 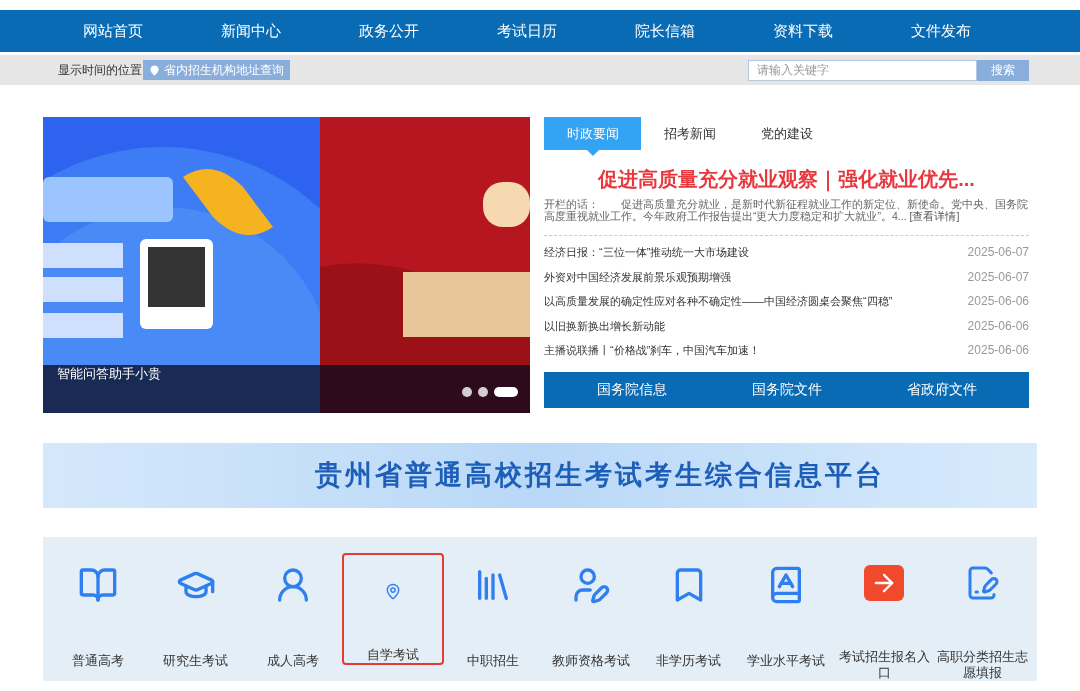 I want to click on nav-link: 院长信箱, so click(x=665, y=31).